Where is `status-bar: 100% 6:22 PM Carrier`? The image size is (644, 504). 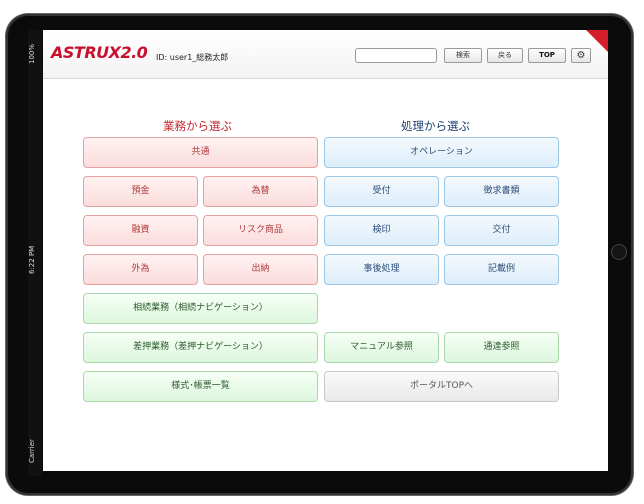 status-bar: 100% 6:22 PM Carrier is located at coordinates (35, 253).